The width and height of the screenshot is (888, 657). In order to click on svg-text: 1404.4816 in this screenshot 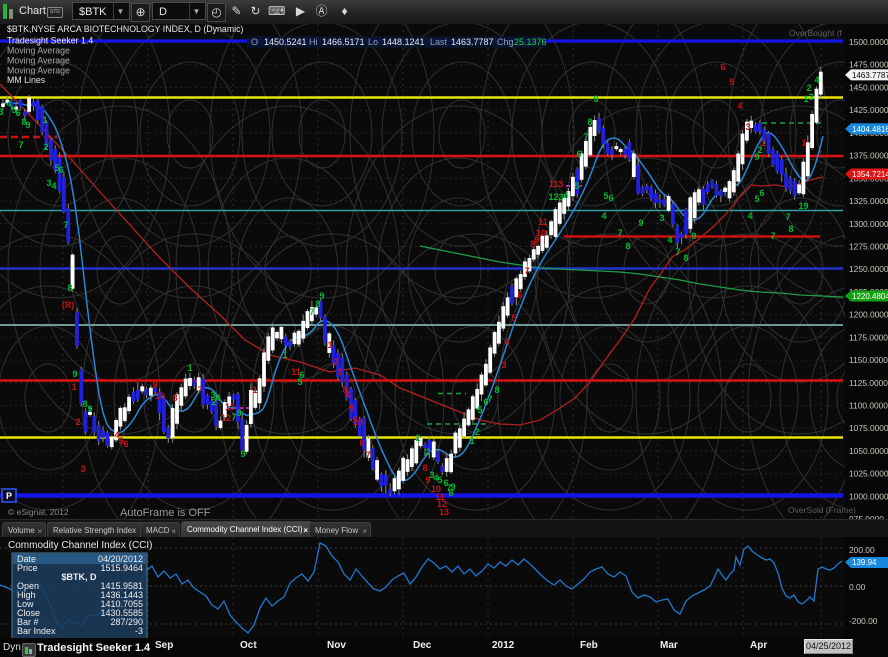, I will do `click(870, 129)`.